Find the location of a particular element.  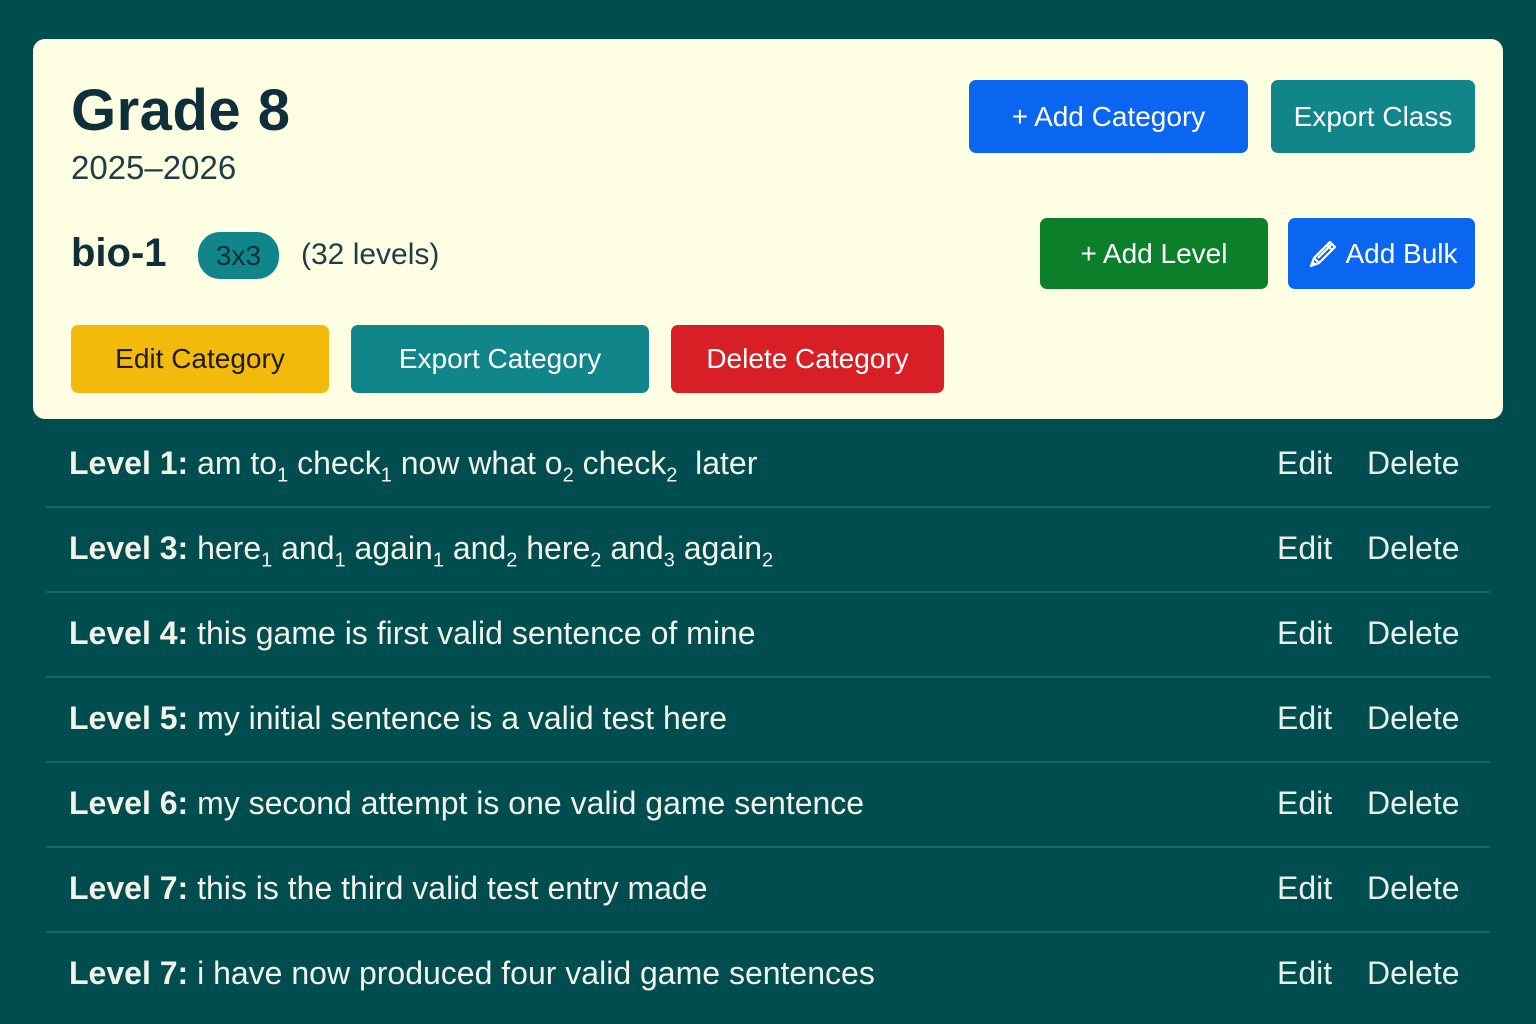

add-bulk-button: Add Bulk is located at coordinates (1381, 253).